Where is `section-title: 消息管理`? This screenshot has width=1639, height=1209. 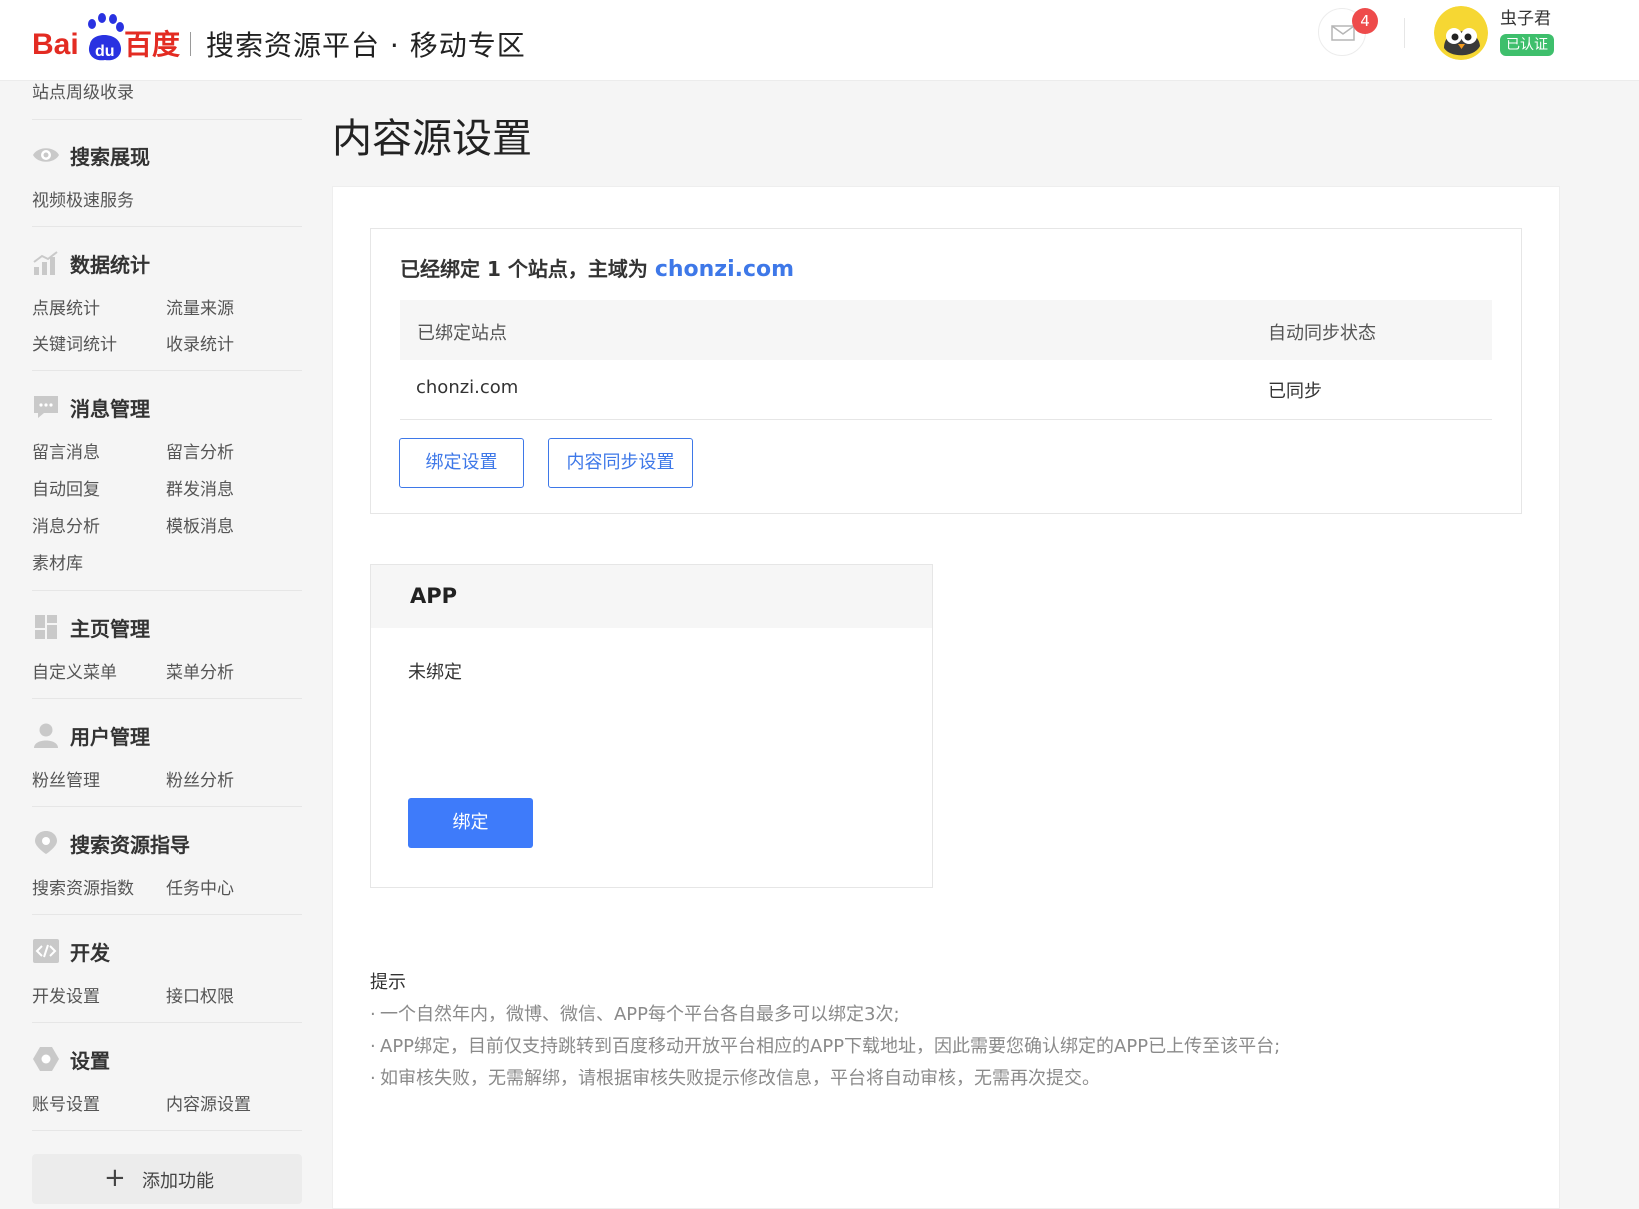 section-title: 消息管理 is located at coordinates (110, 409).